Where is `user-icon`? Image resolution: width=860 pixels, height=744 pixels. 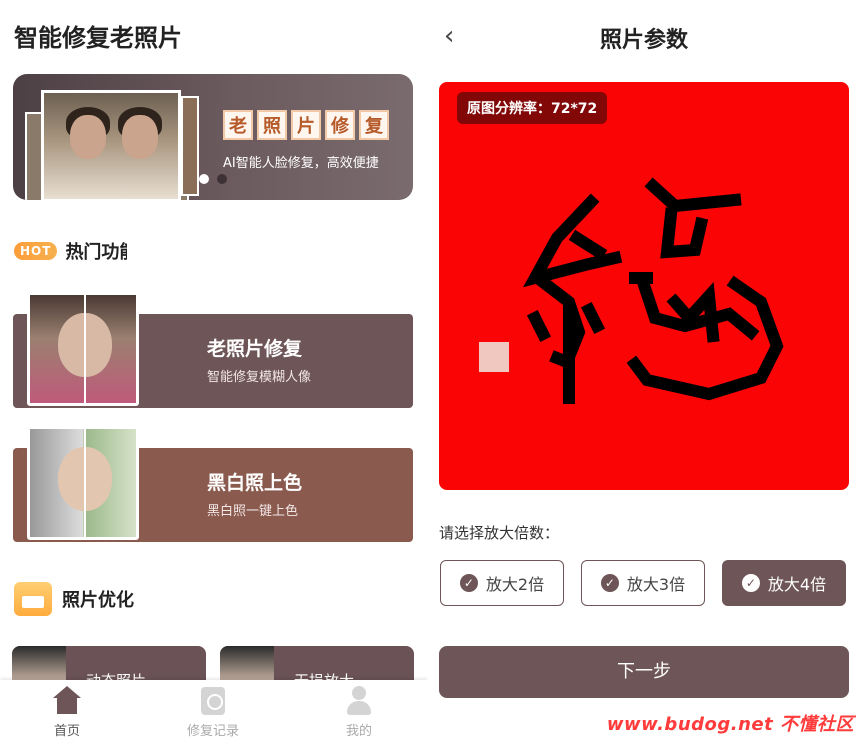 user-icon is located at coordinates (359, 701).